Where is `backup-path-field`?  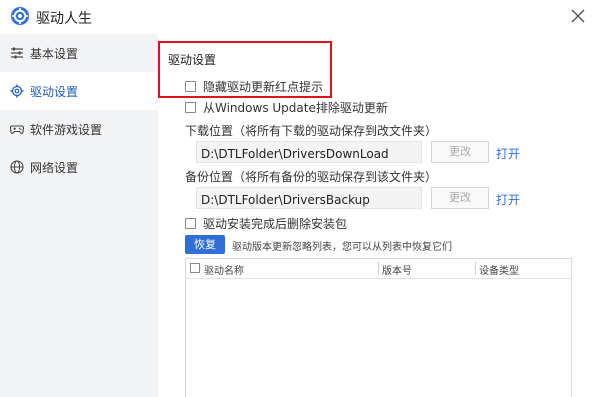
backup-path-field is located at coordinates (309, 198).